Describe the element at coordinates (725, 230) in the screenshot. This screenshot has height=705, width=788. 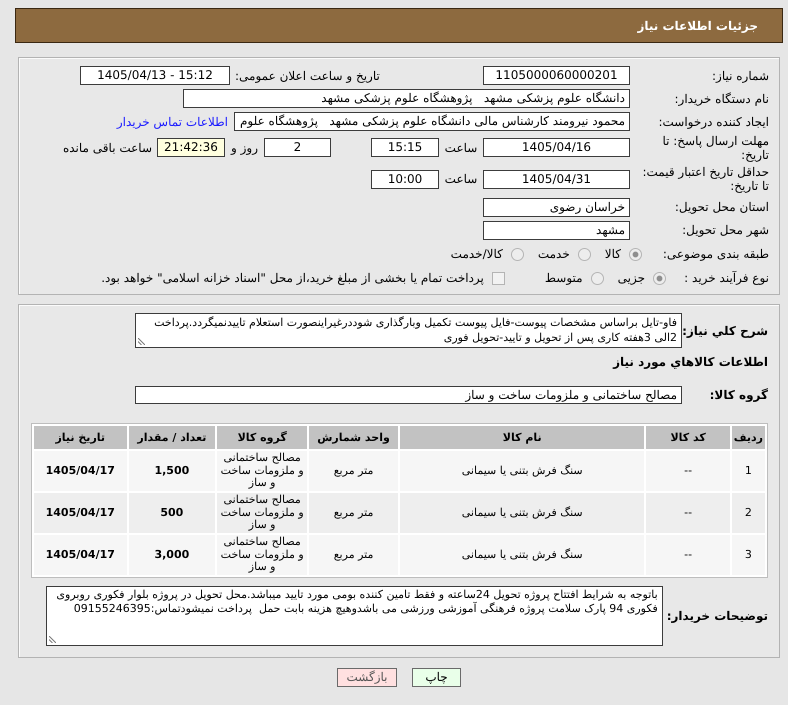
I see `field-label: شهر محل تحویل:` at that location.